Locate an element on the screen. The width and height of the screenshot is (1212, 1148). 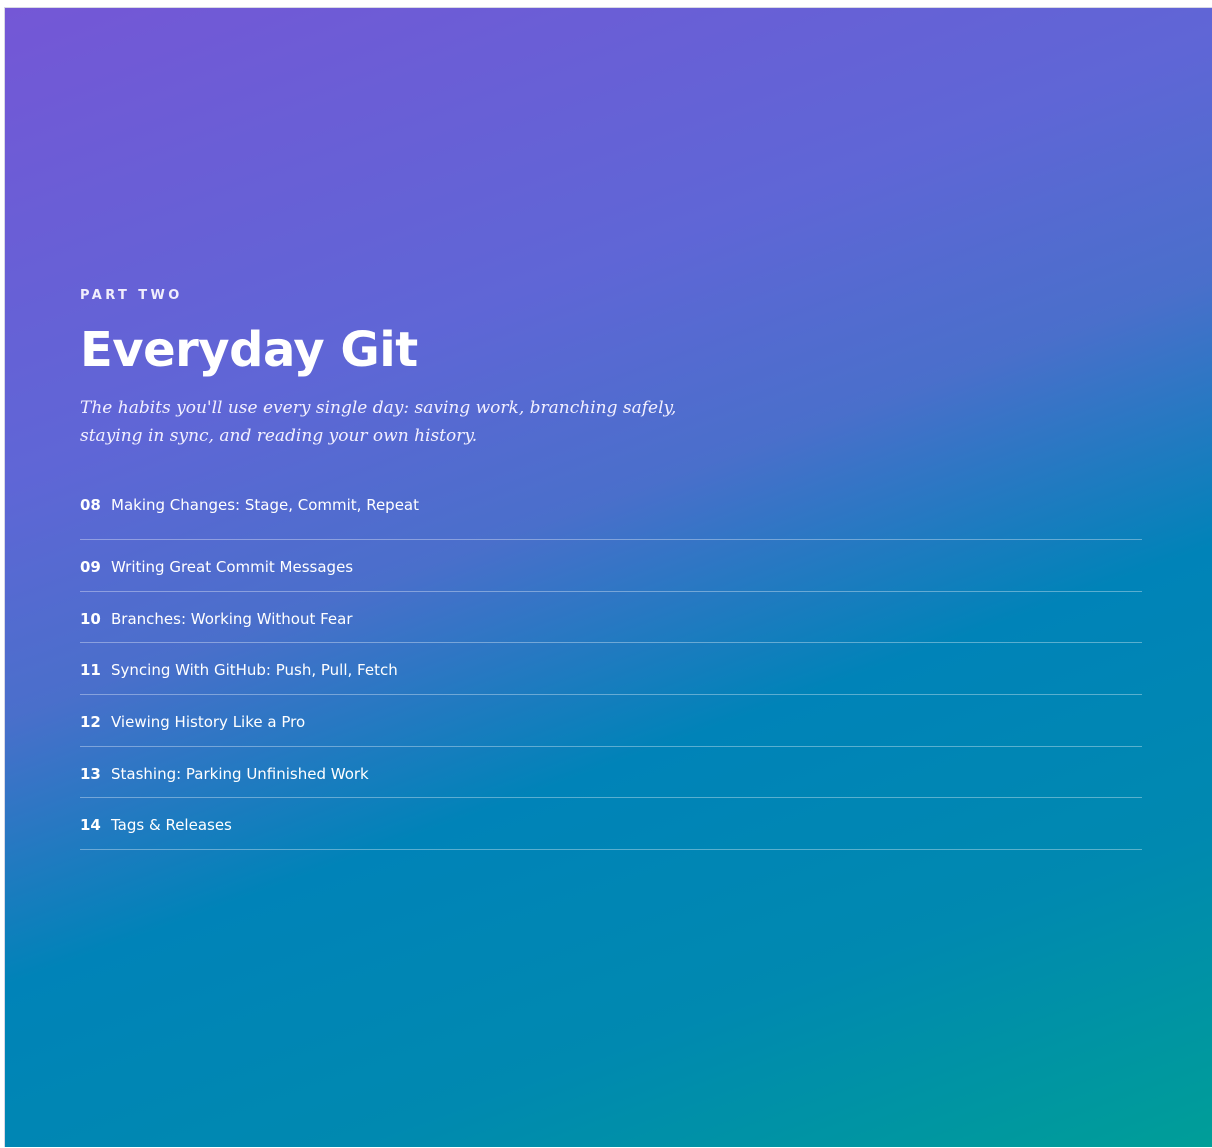
chapter-number: 12 is located at coordinates (90, 721).